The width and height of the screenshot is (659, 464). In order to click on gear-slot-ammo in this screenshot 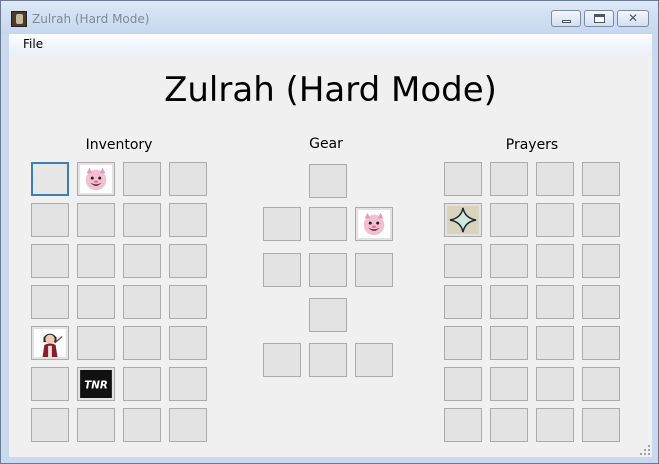, I will do `click(374, 224)`.